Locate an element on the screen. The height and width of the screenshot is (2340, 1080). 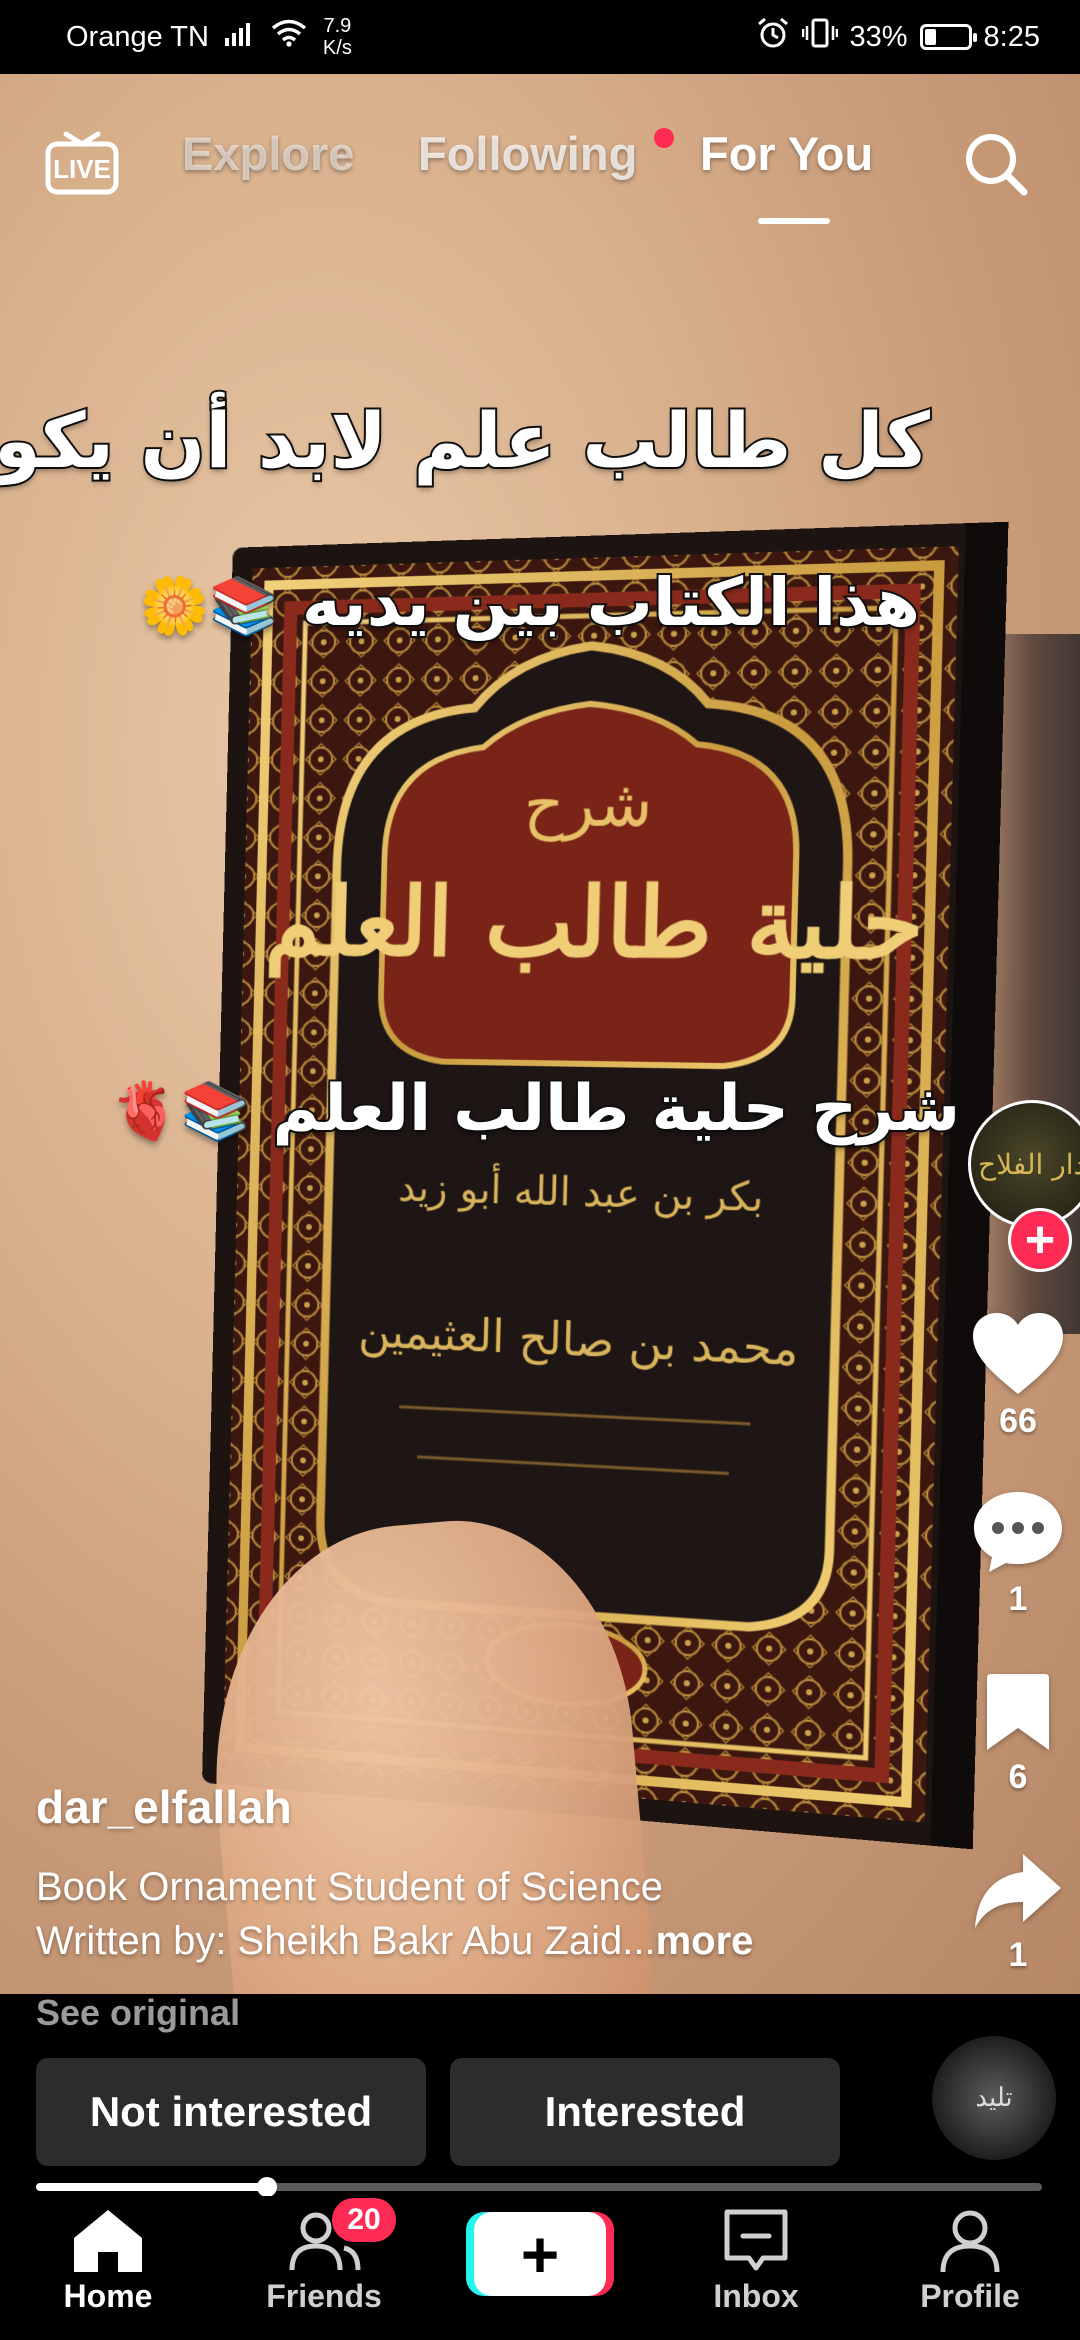
friends-badge: 20 is located at coordinates (364, 2220).